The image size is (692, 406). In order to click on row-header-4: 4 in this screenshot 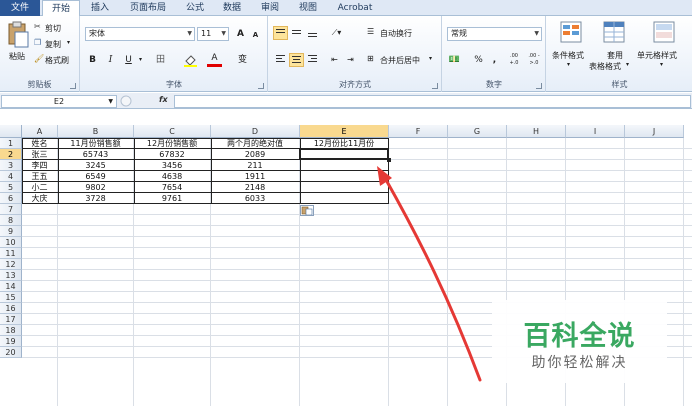, I will do `click(11, 176)`.